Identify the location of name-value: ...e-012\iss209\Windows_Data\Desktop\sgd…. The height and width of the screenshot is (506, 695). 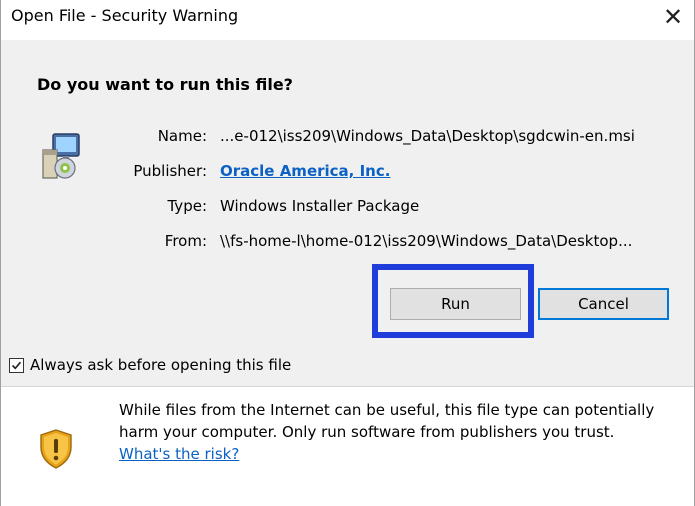
(427, 136).